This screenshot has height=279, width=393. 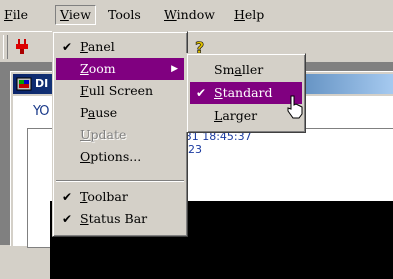 What do you see at coordinates (170, 14) in the screenshot?
I see `menu-window-mnemonic: W` at bounding box center [170, 14].